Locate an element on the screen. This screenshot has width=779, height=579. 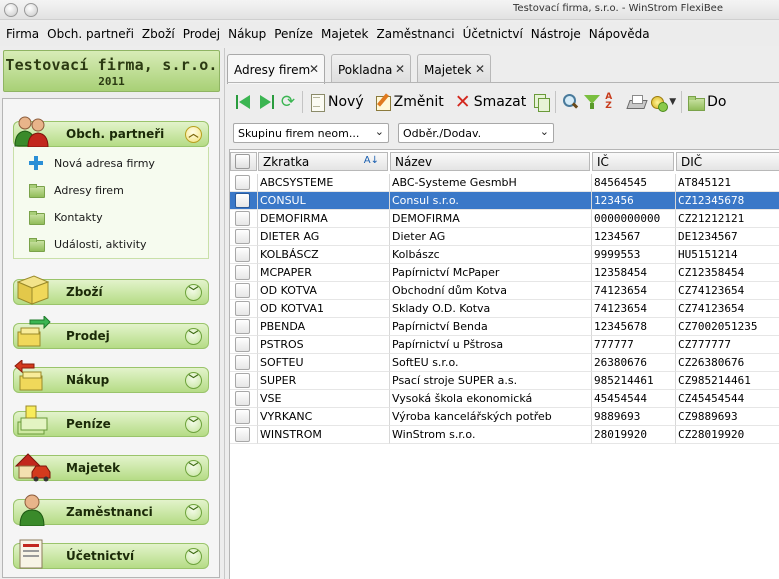
window-minimize-icon is located at coordinates (31, 10).